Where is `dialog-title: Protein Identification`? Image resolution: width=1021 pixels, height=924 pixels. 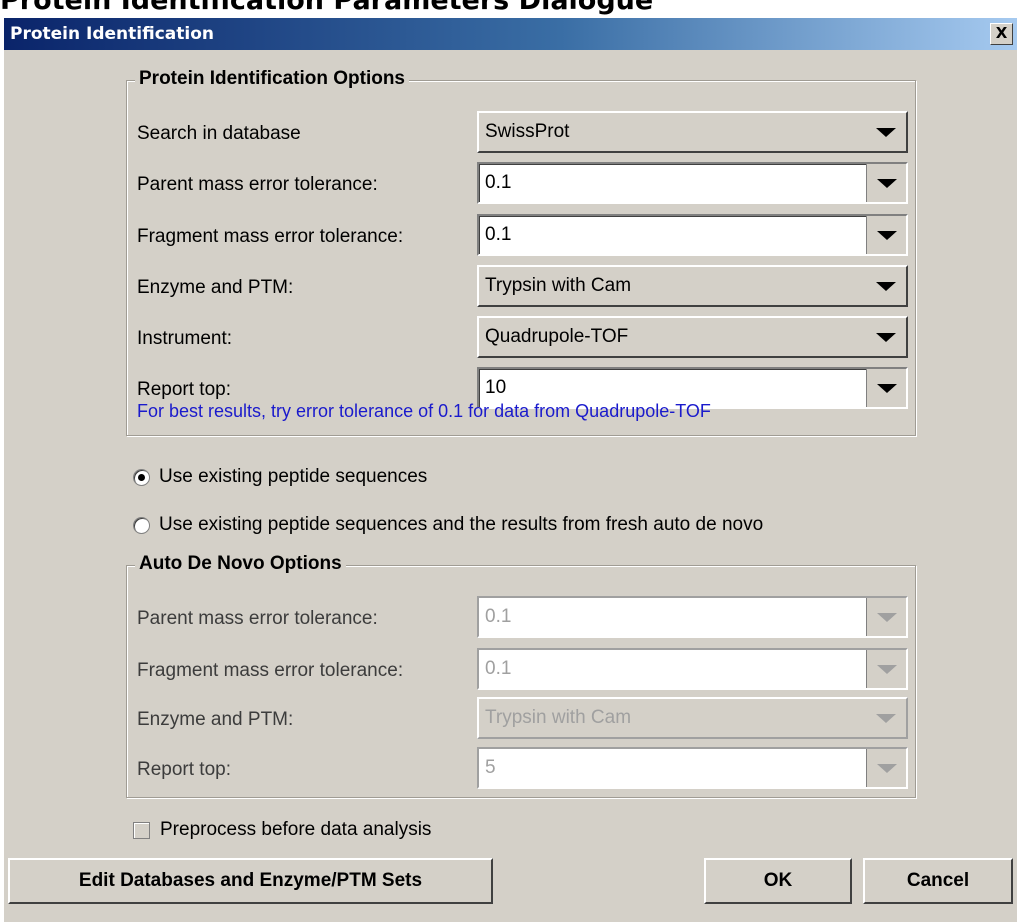
dialog-title: Protein Identification is located at coordinates (112, 34).